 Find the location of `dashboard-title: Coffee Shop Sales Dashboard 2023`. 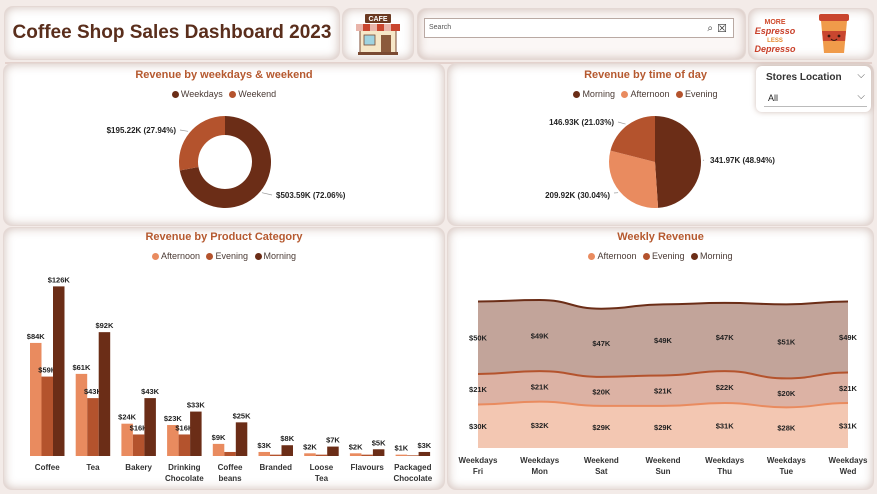

dashboard-title: Coffee Shop Sales Dashboard 2023 is located at coordinates (172, 32).